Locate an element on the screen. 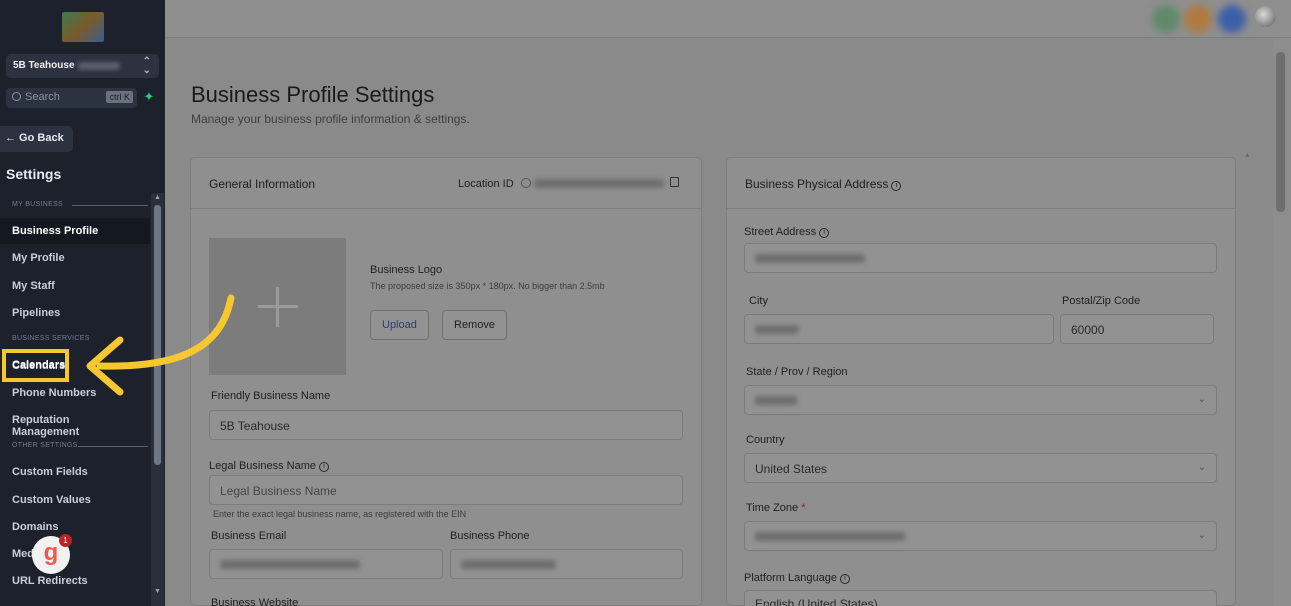 Image resolution: width=1291 pixels, height=606 pixels. page-scrollbar is located at coordinates (1282, 322).